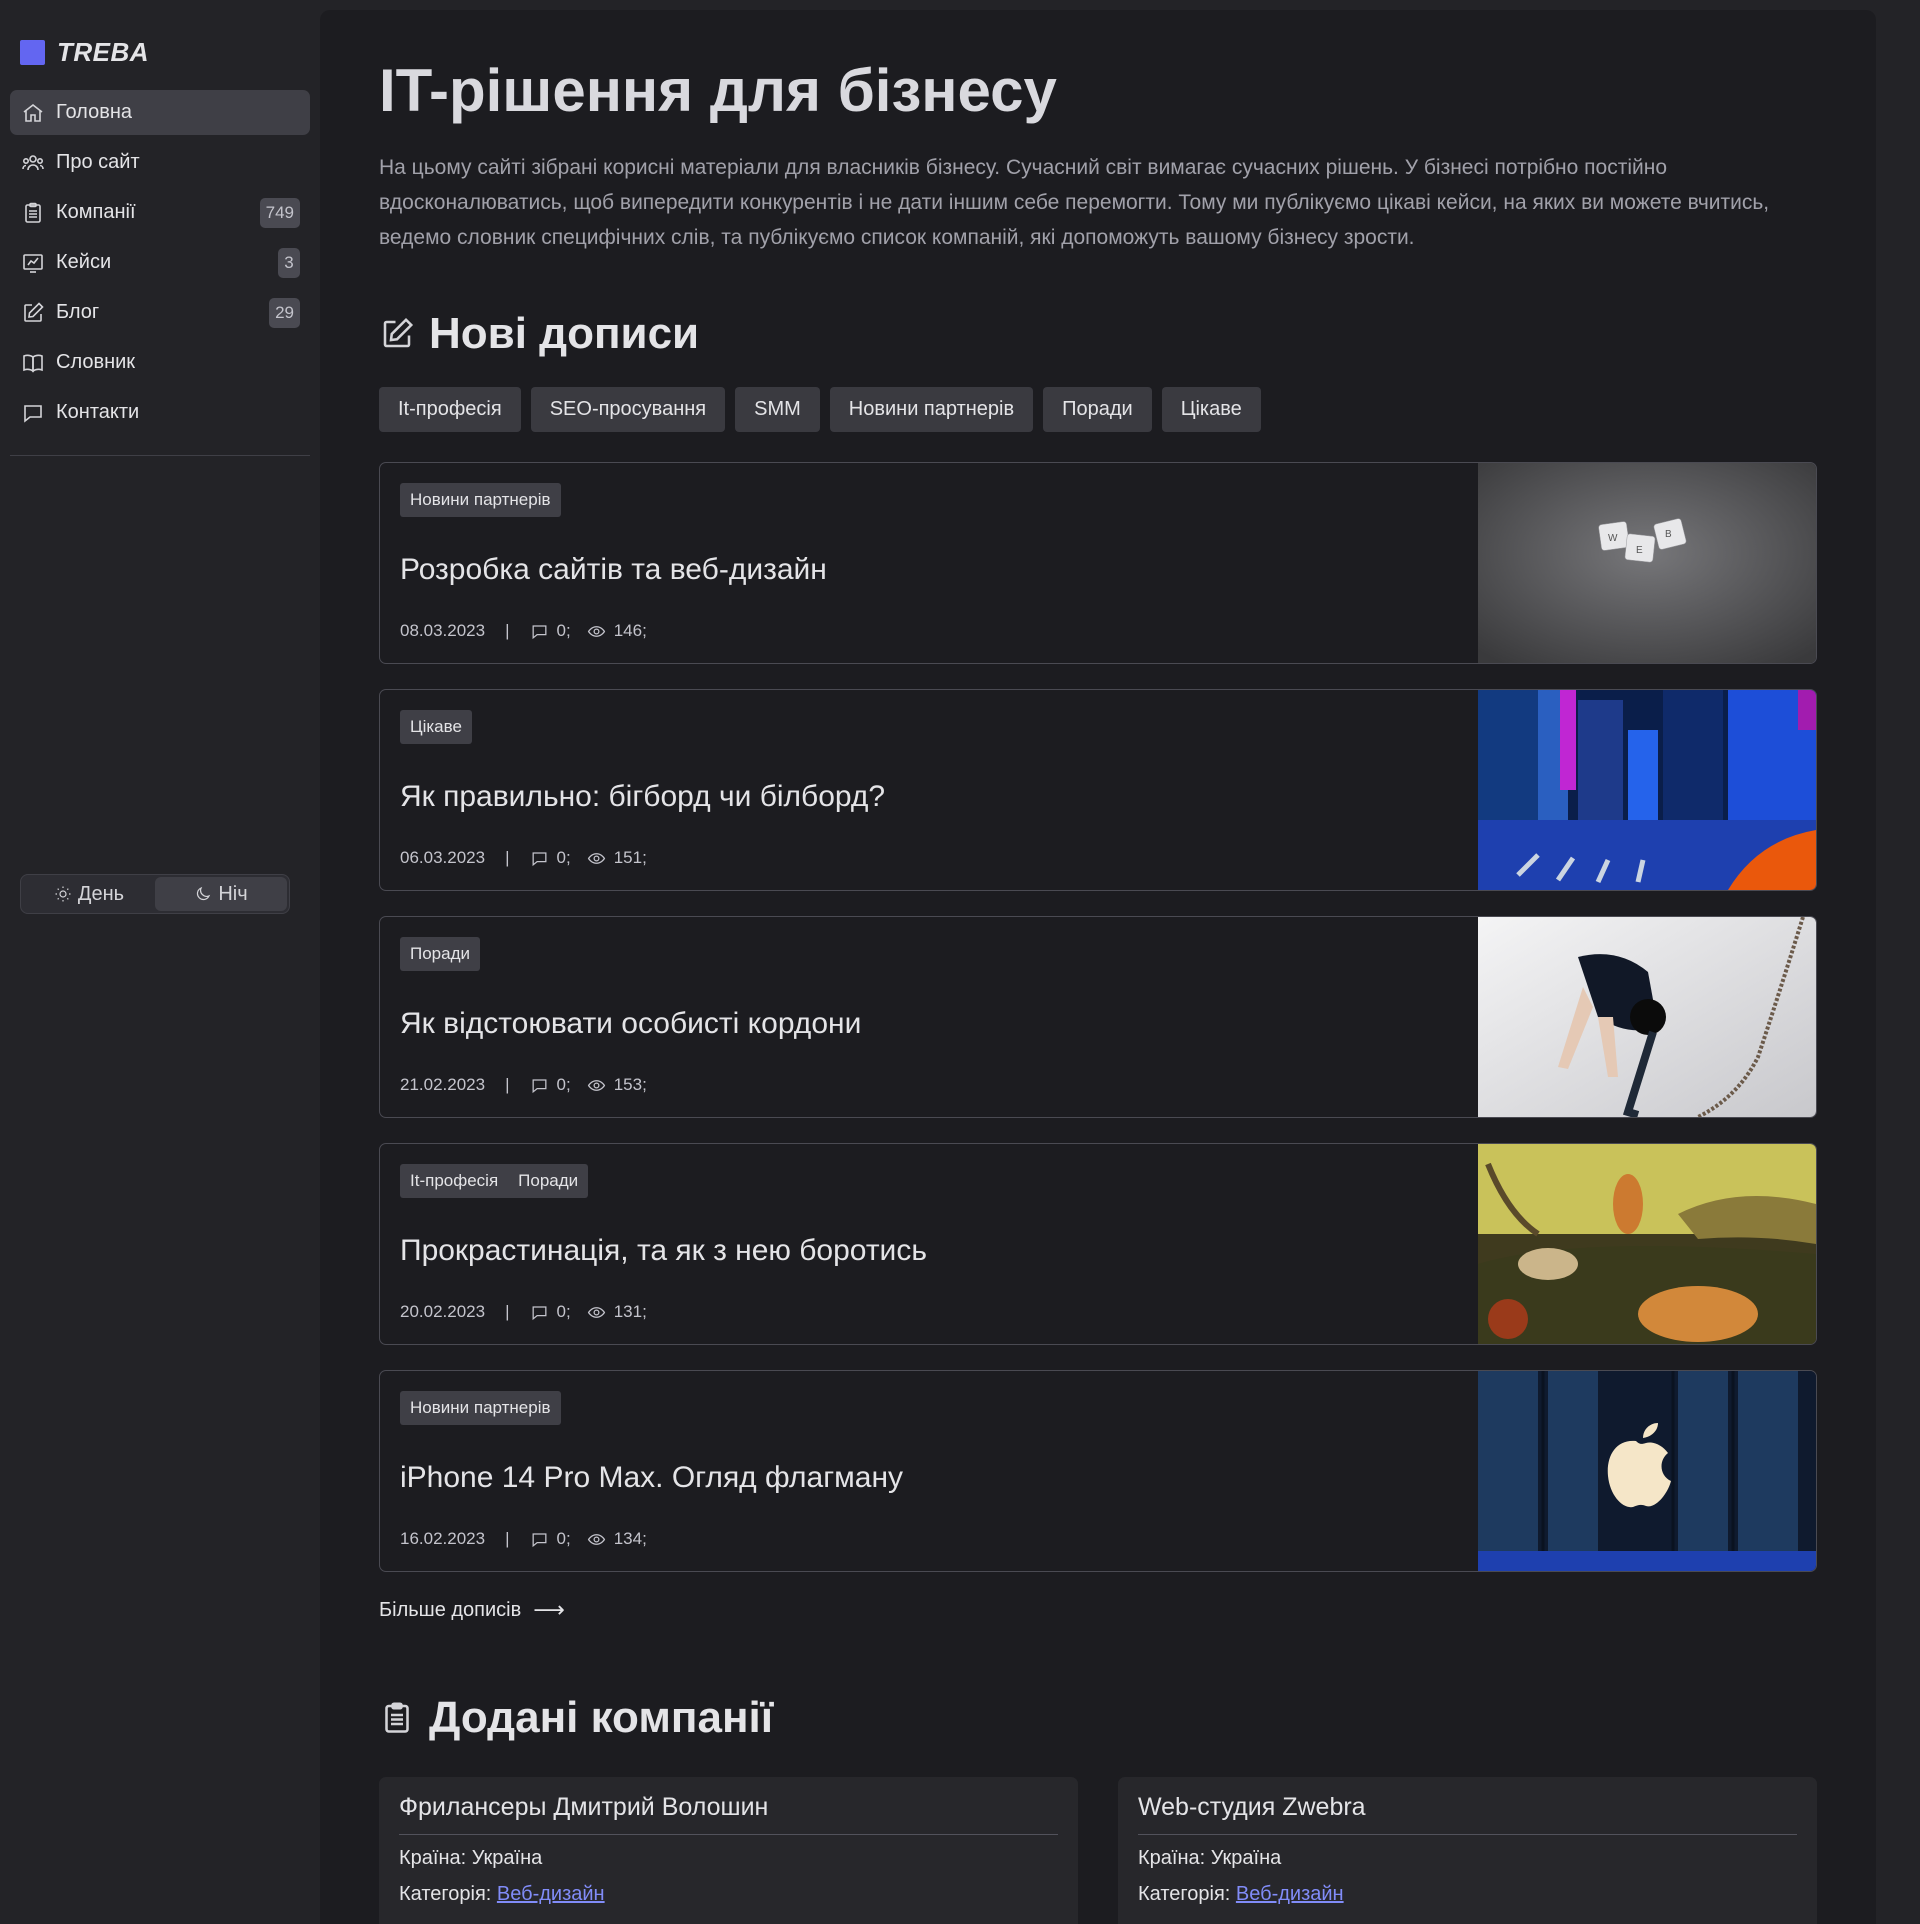 This screenshot has height=1924, width=1920. I want to click on users-icon, so click(33, 163).